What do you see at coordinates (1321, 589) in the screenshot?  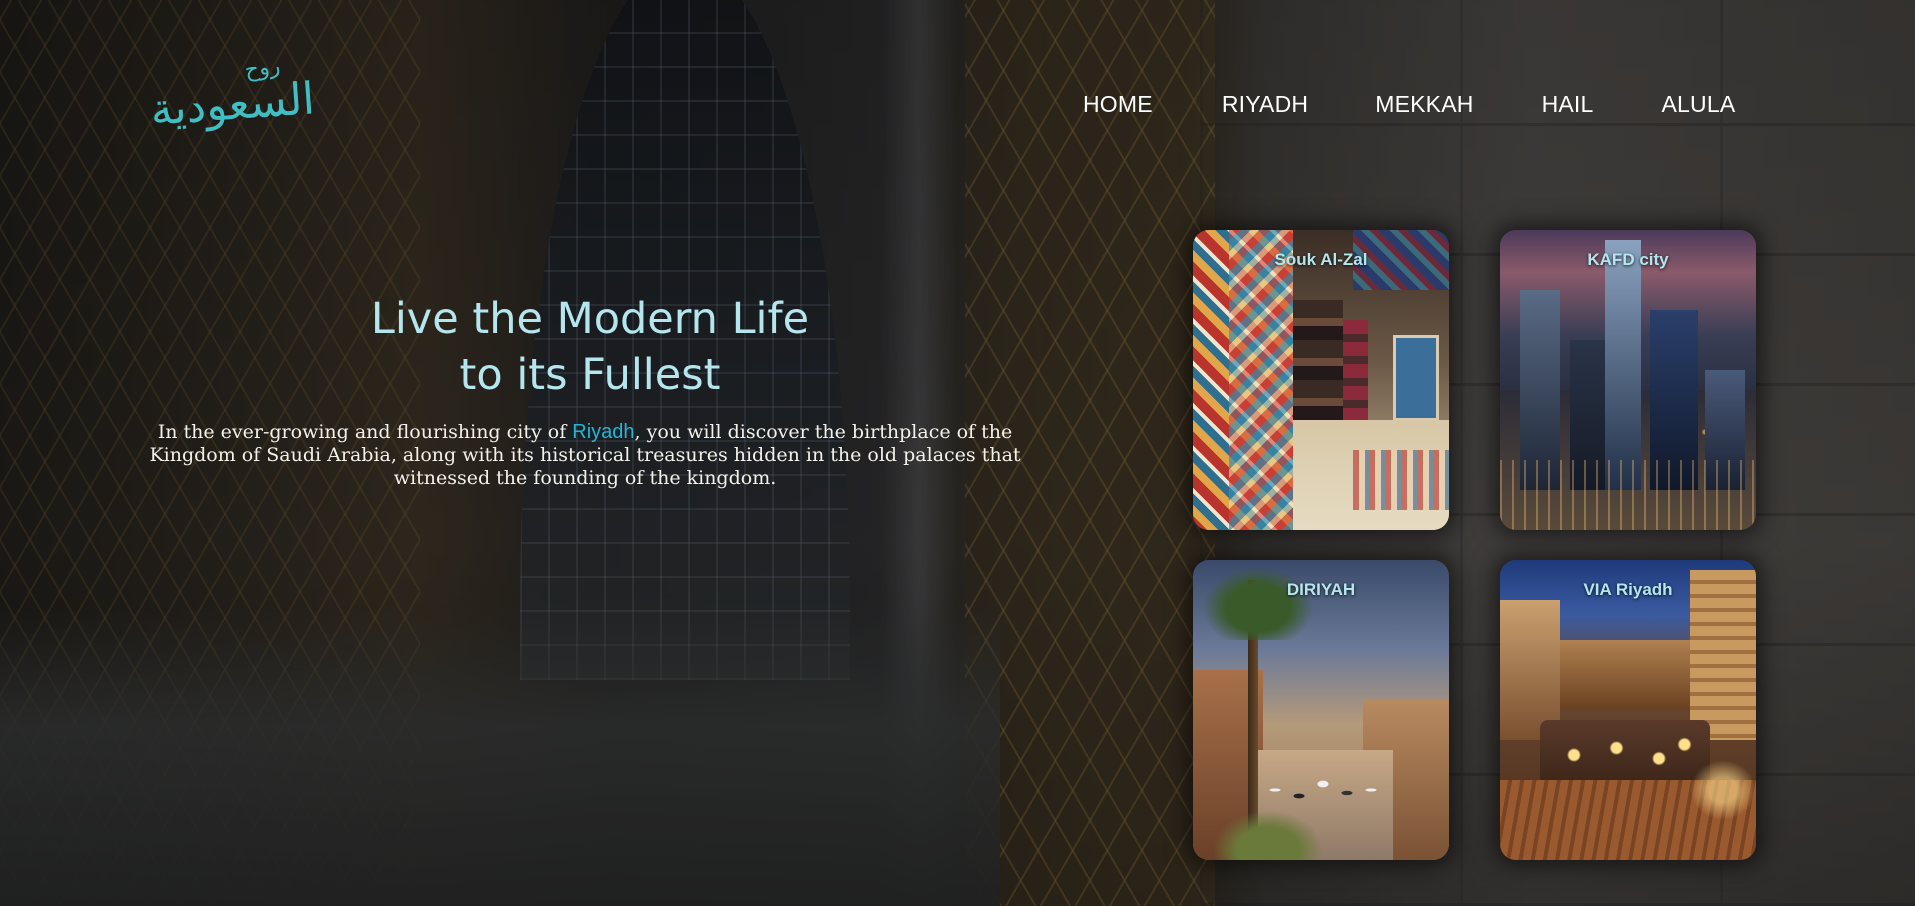 I see `card-label: DIRIYAH` at bounding box center [1321, 589].